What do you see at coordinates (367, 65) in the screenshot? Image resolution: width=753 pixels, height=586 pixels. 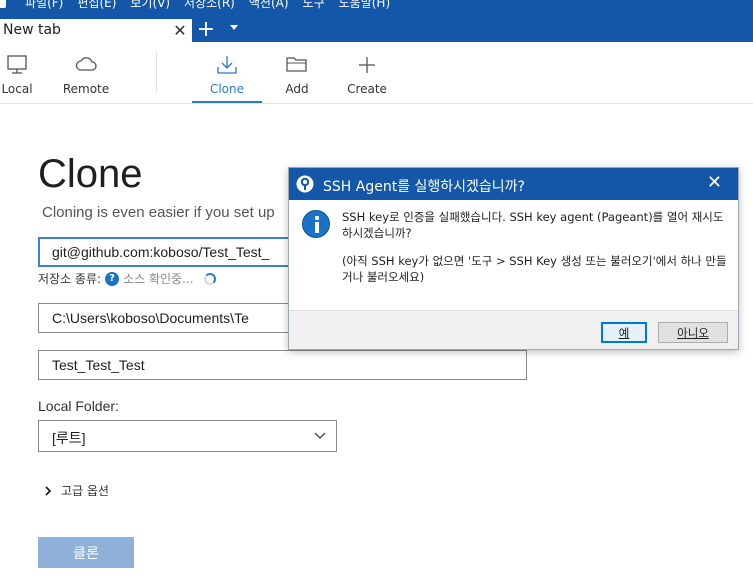 I see `plus-icon` at bounding box center [367, 65].